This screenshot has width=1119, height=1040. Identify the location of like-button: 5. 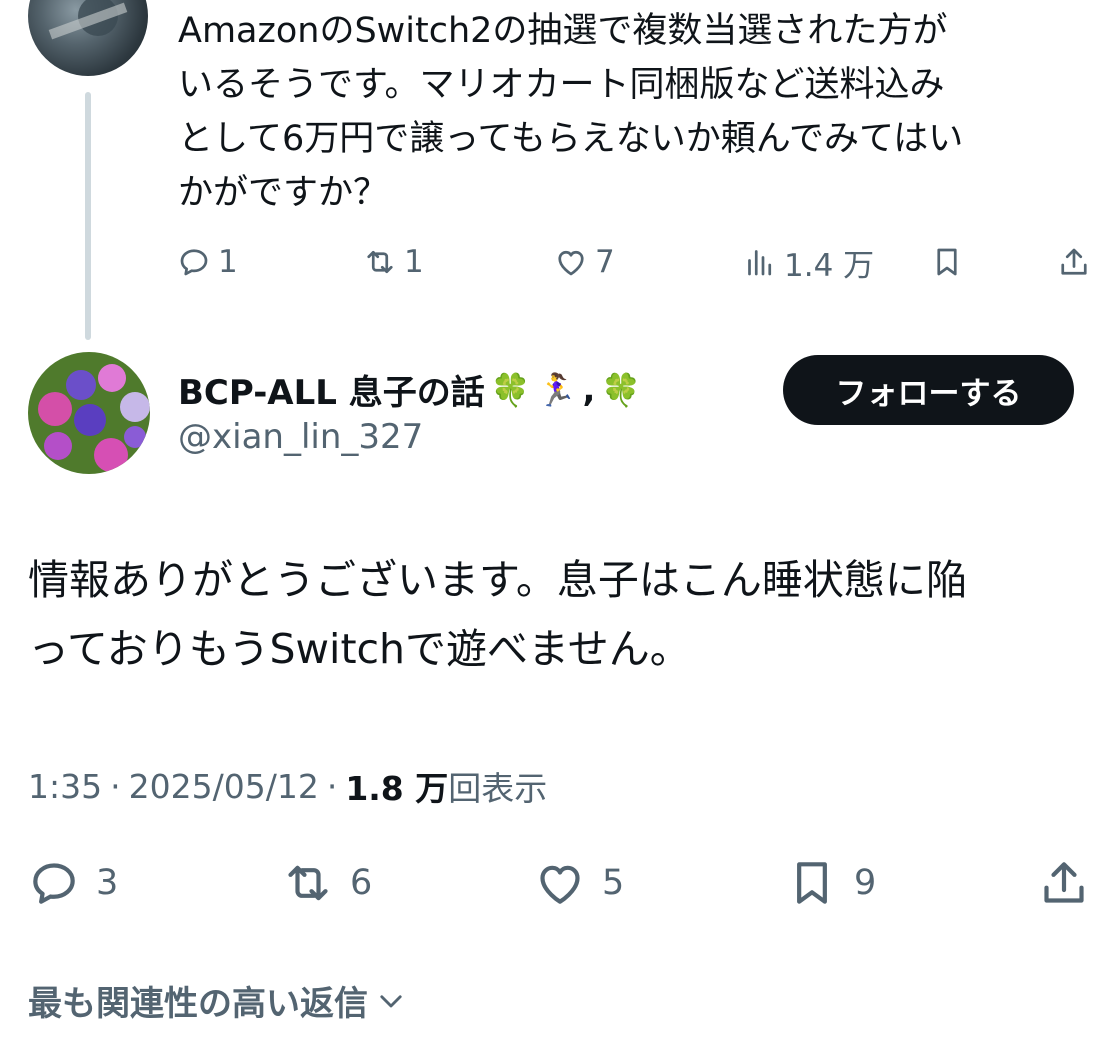
(578, 883).